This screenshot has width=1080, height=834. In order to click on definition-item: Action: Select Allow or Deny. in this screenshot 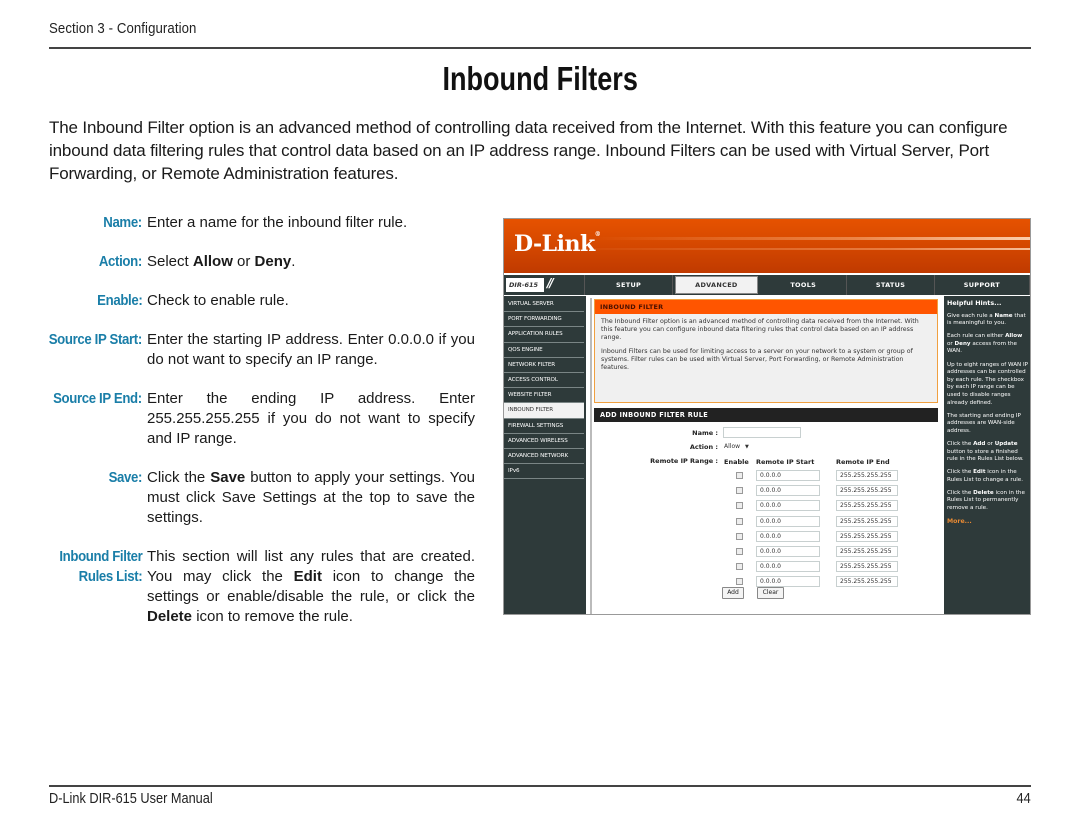, I will do `click(252, 262)`.